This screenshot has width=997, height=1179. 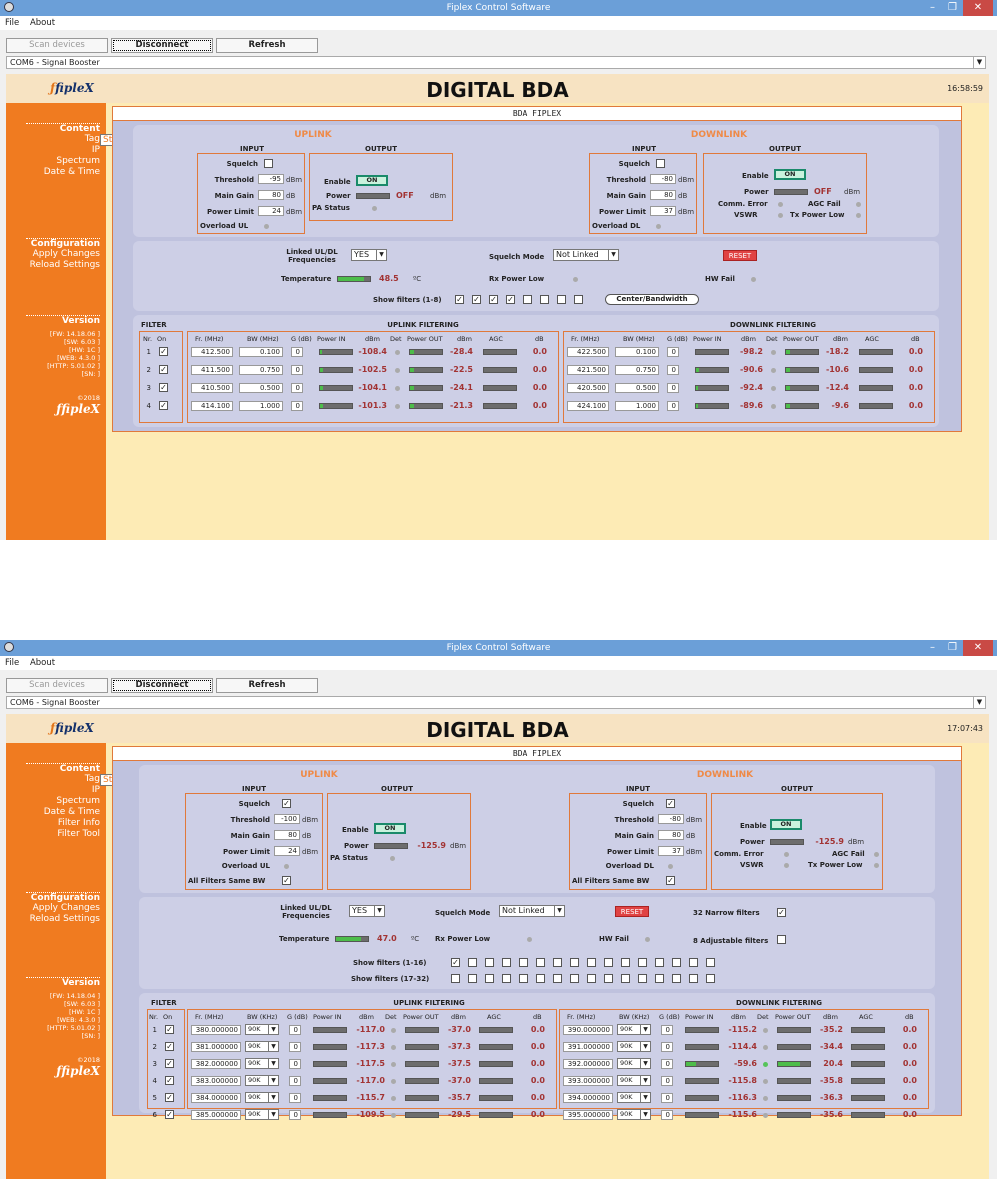 I want to click on menu-file: File, so click(x=12, y=663).